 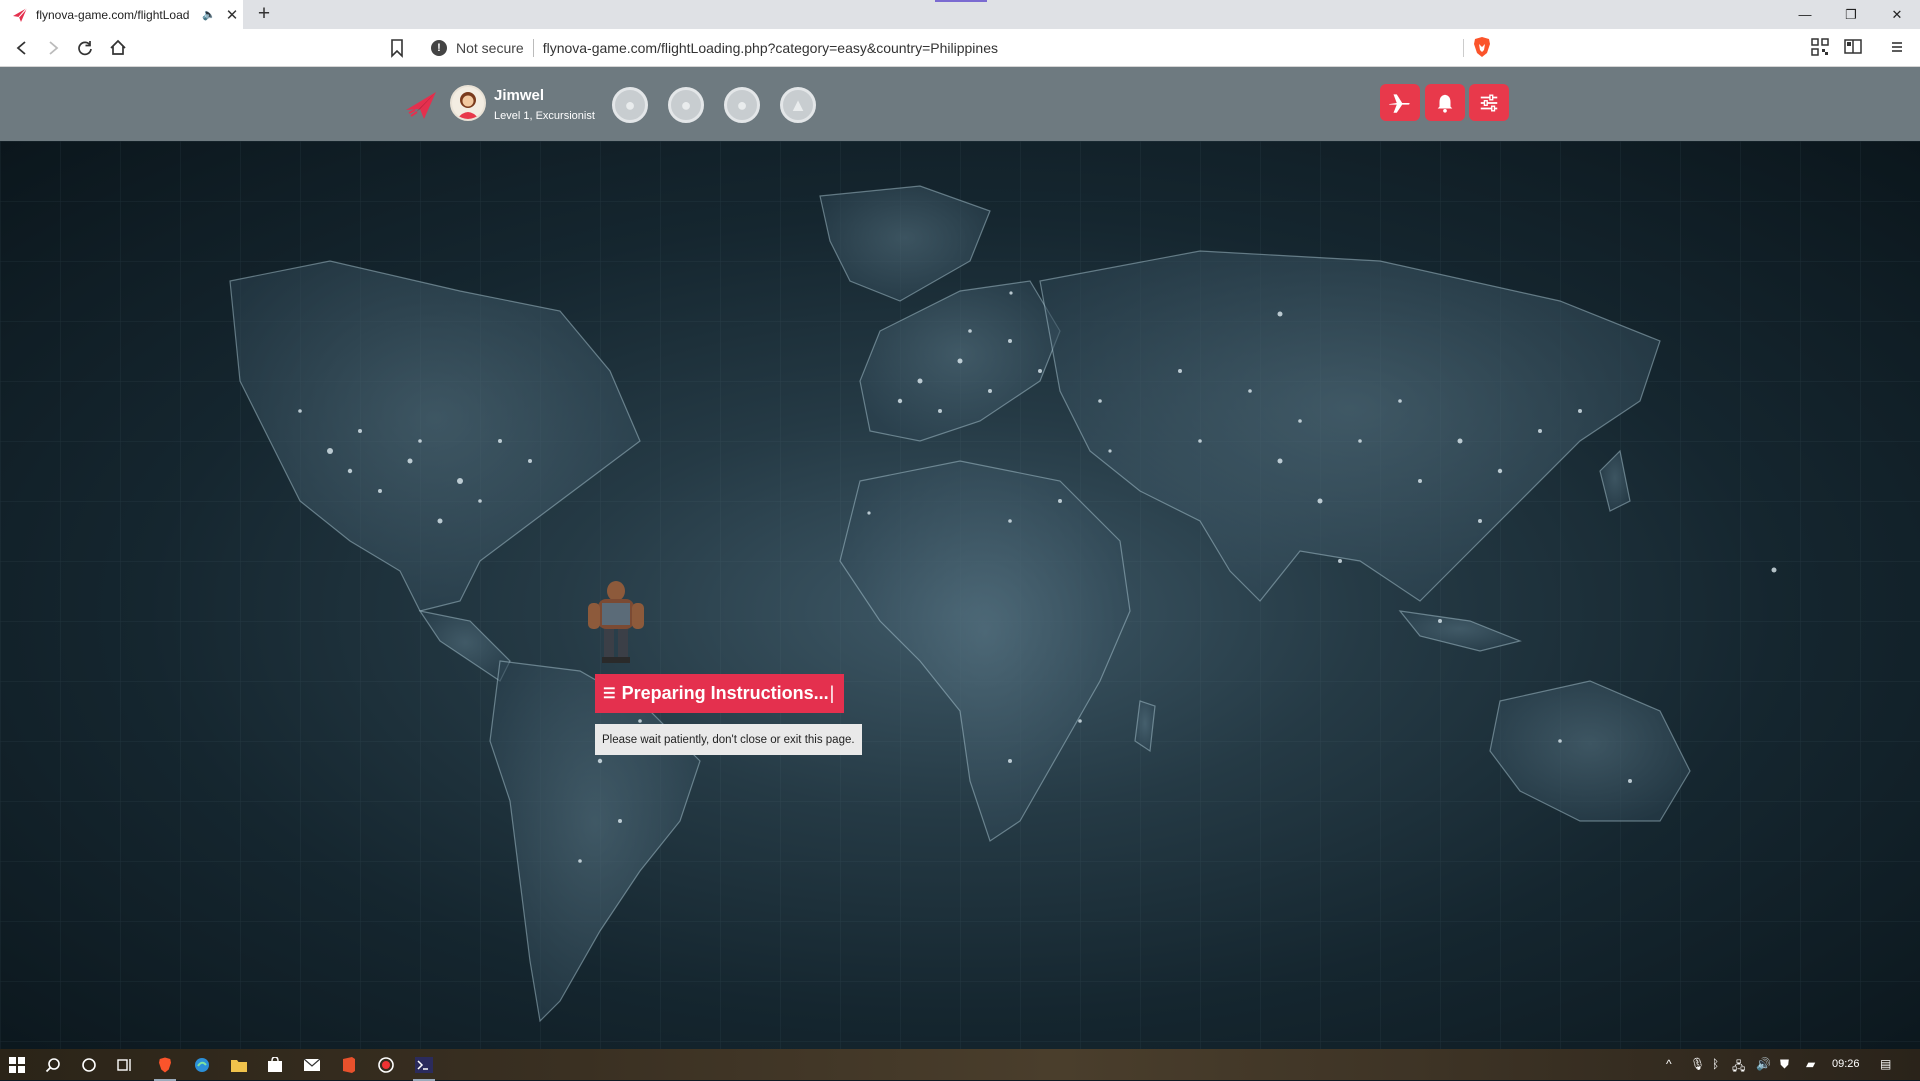 I want to click on back-icon, so click(x=22, y=48).